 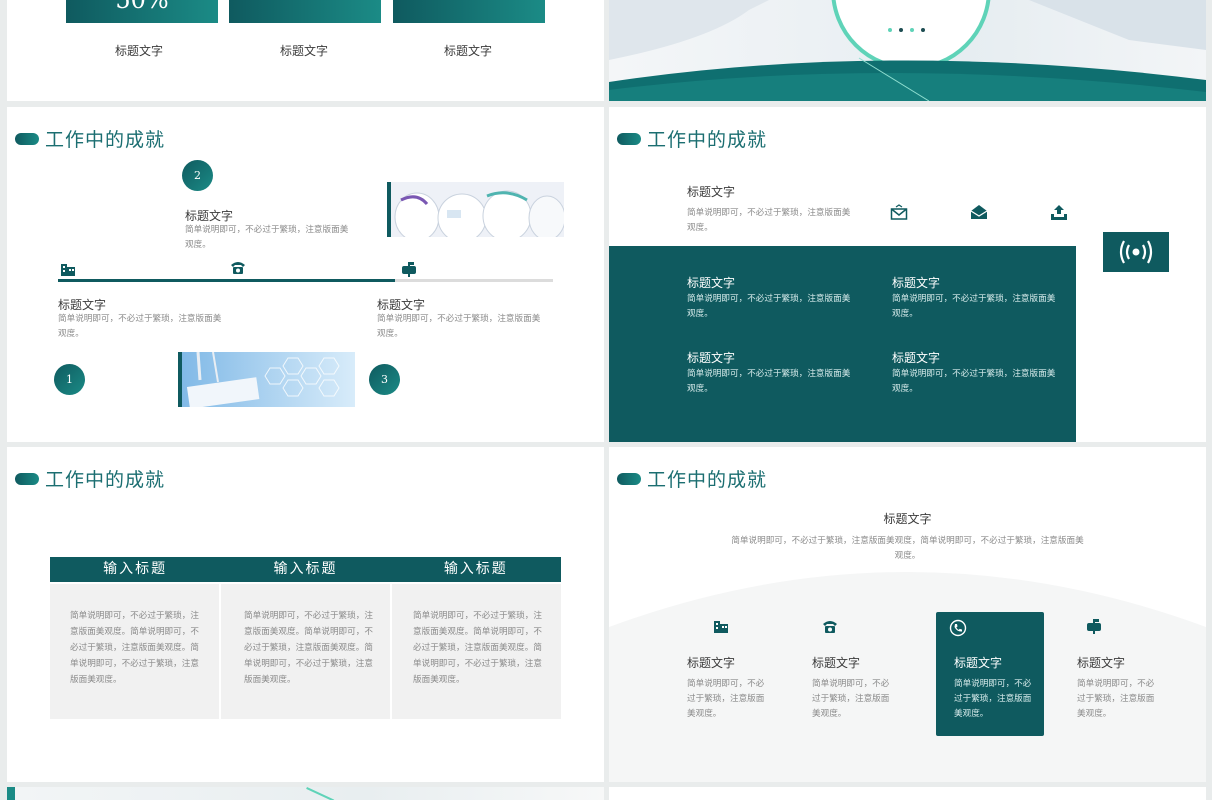 I want to click on open-mail-icon, so click(x=979, y=212).